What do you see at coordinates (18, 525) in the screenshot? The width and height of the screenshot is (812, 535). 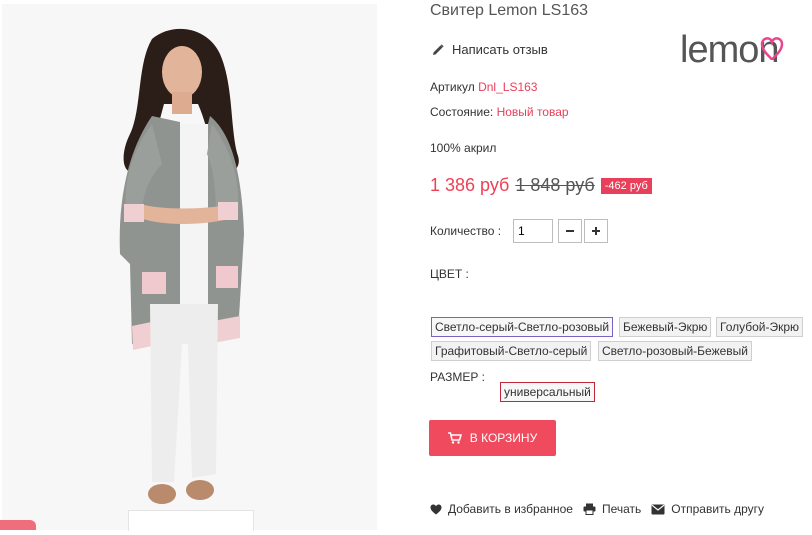 I see `promo-tab` at bounding box center [18, 525].